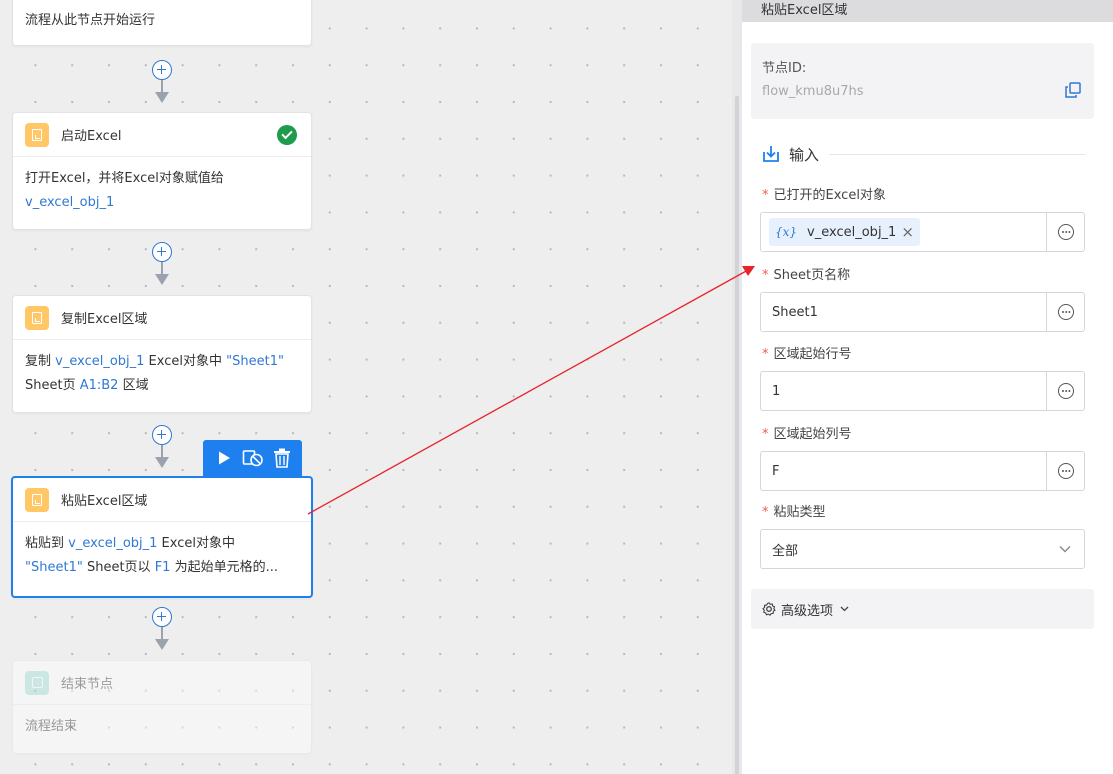  What do you see at coordinates (287, 135) in the screenshot?
I see `success-check-icon` at bounding box center [287, 135].